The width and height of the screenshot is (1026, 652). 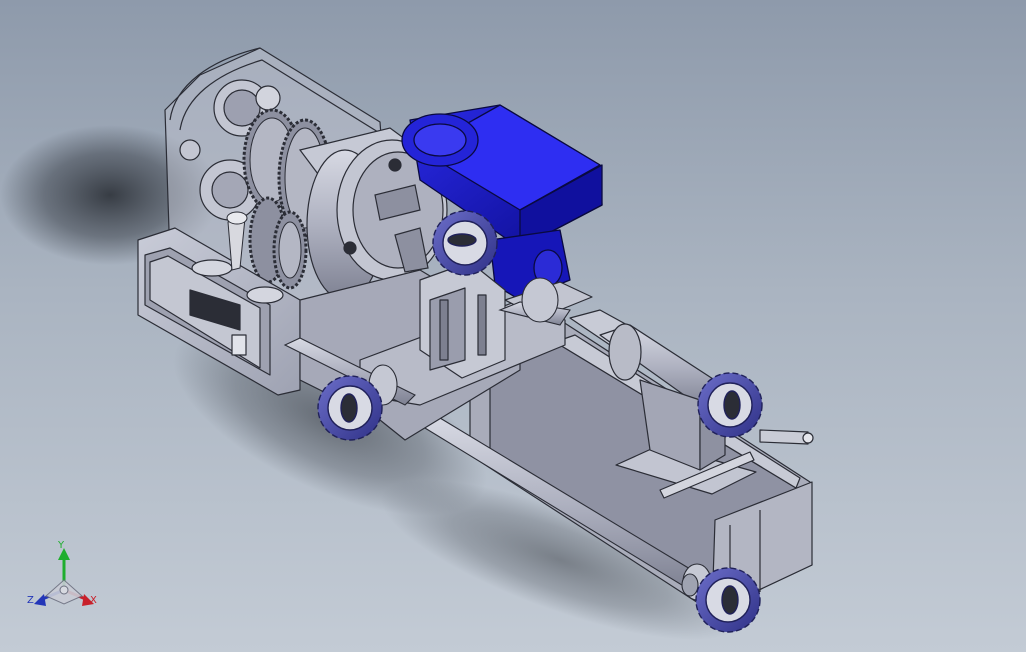 What do you see at coordinates (64, 578) in the screenshot?
I see `orientation-triad: Y X Z` at bounding box center [64, 578].